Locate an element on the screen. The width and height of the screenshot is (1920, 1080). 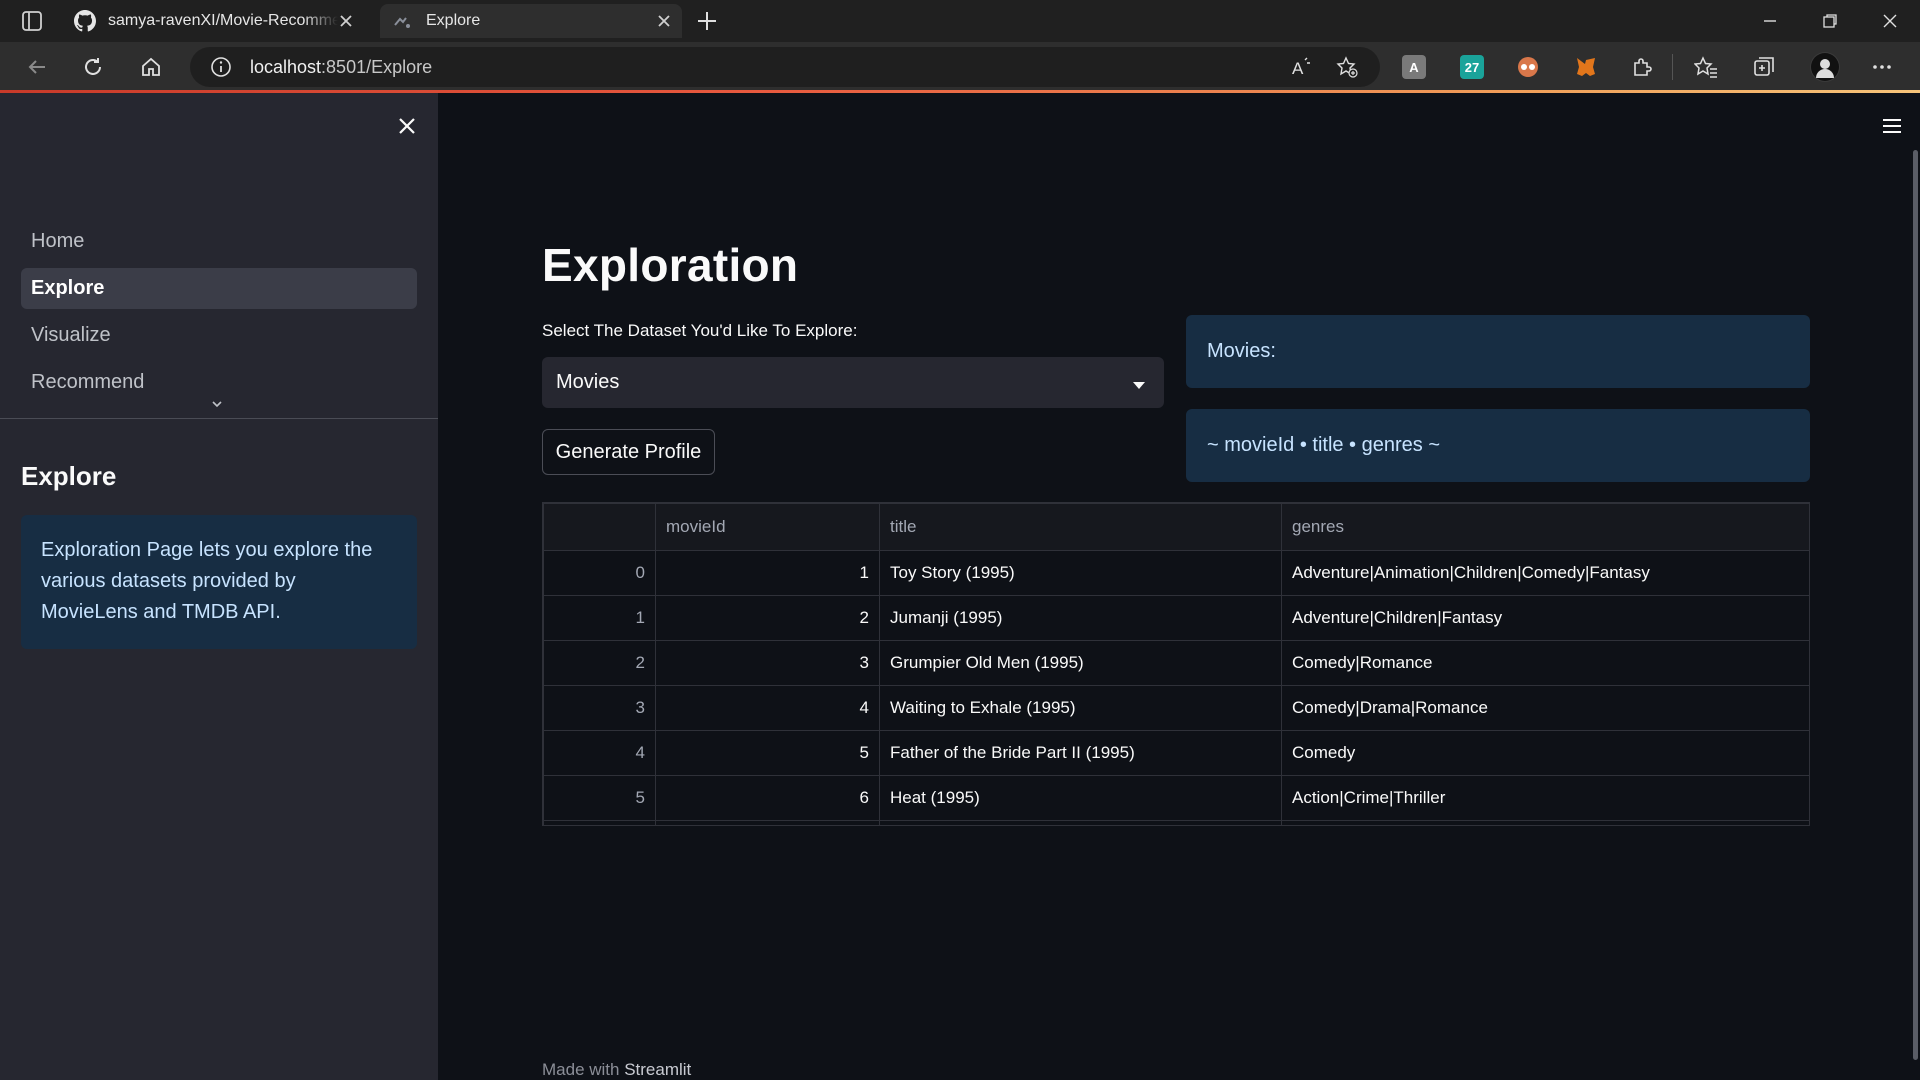
reload-icon is located at coordinates (93, 67).